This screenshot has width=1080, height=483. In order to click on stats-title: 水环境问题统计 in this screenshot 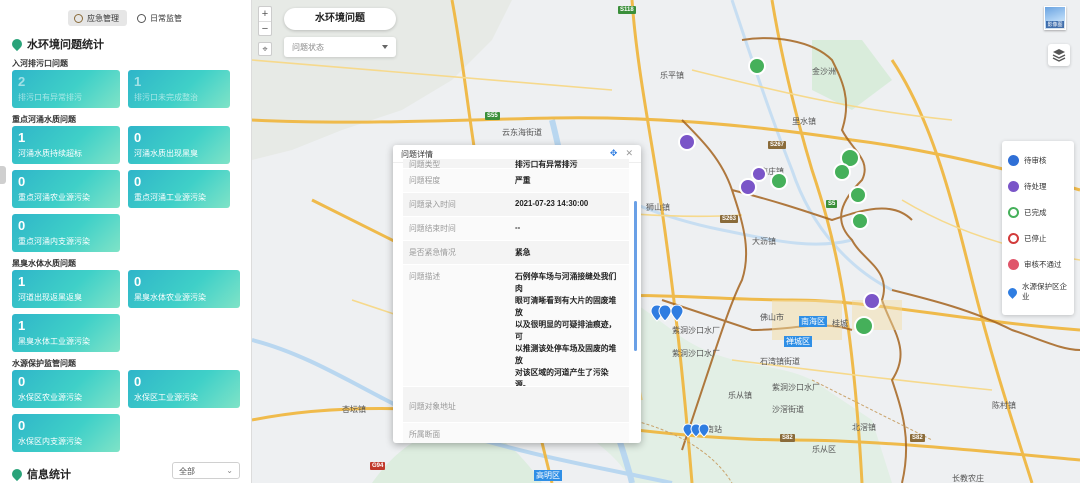, I will do `click(56, 44)`.